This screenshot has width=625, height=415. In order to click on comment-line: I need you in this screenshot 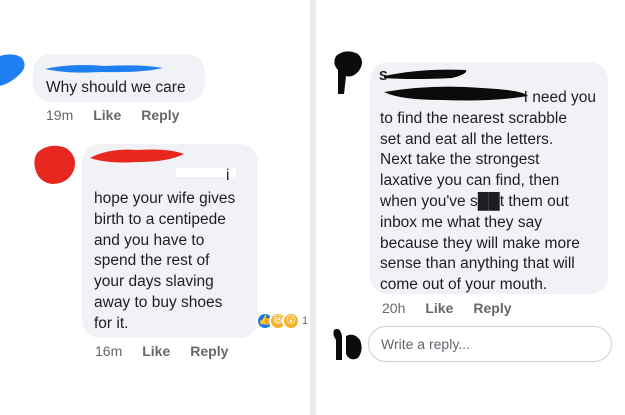, I will do `click(559, 97)`.